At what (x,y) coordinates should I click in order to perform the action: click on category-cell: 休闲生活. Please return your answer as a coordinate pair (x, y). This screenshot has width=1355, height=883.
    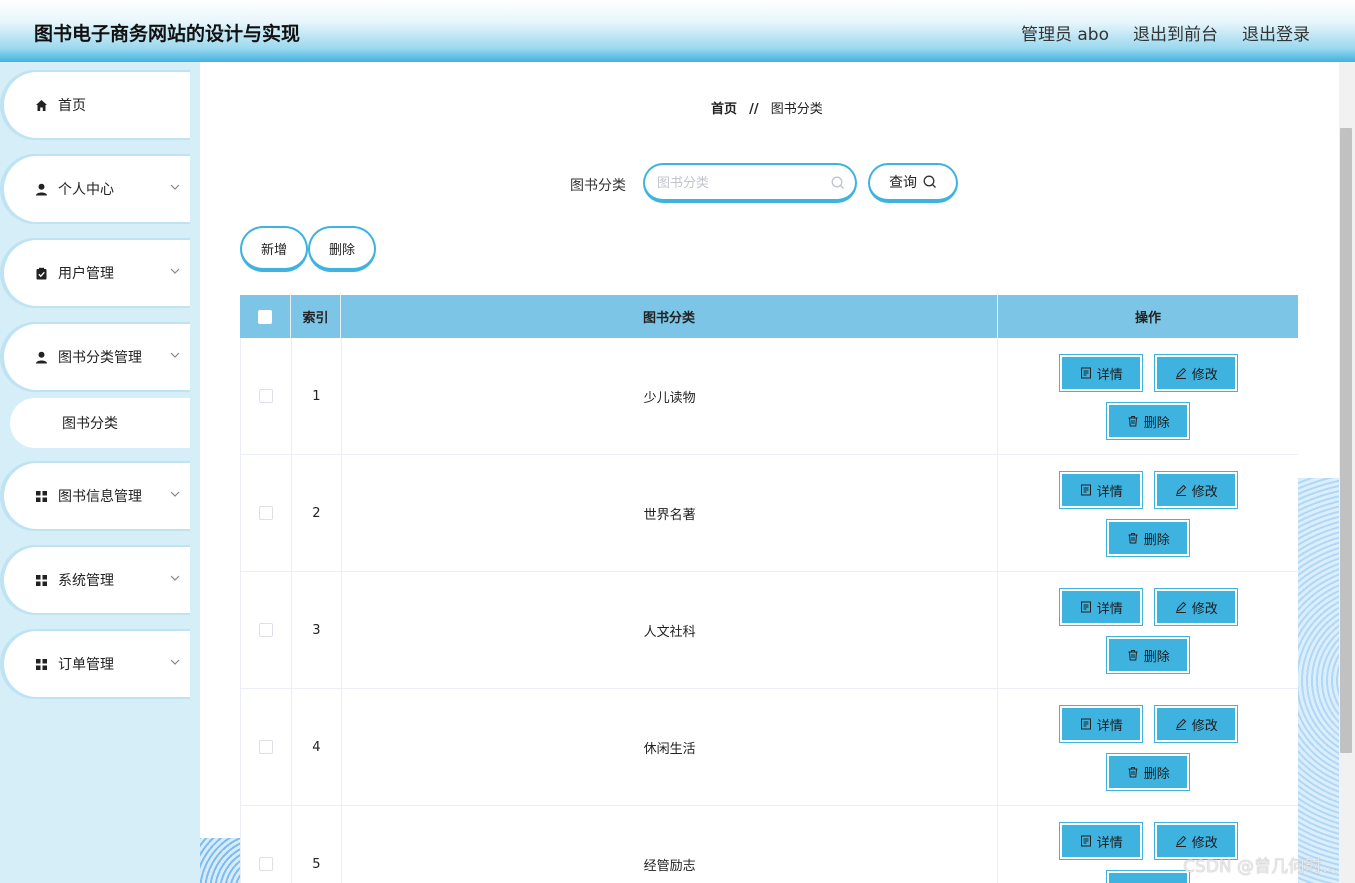
    Looking at the image, I should click on (670, 747).